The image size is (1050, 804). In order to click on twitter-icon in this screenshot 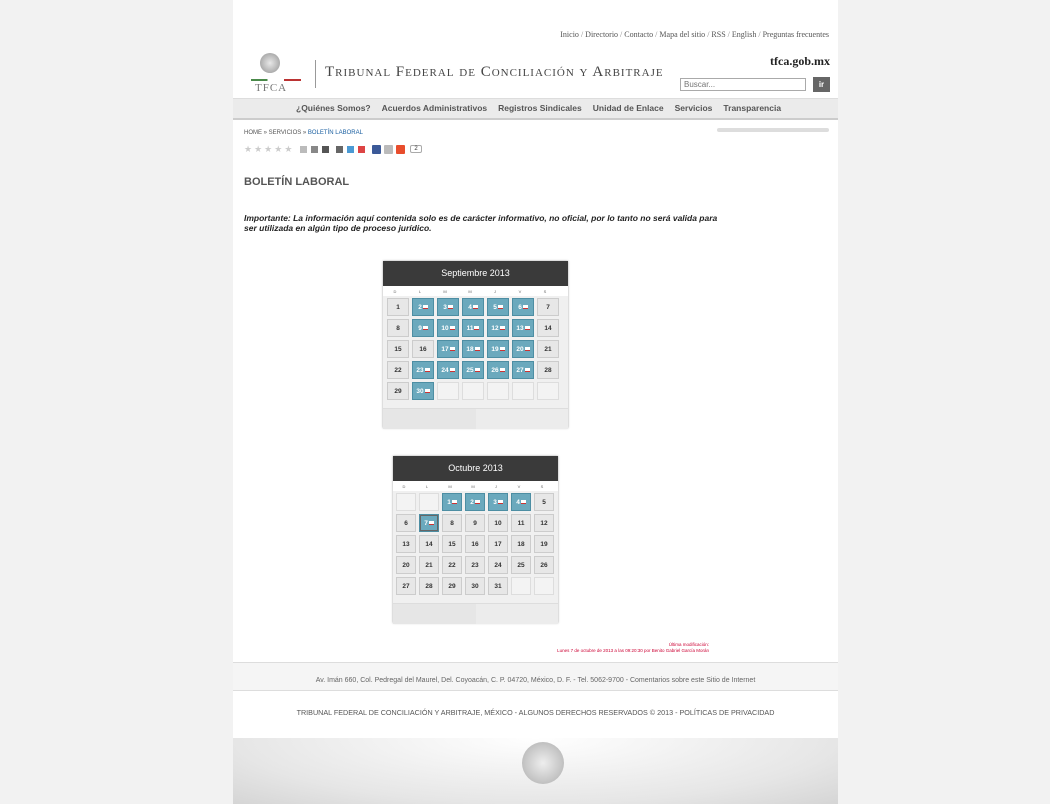, I will do `click(351, 149)`.